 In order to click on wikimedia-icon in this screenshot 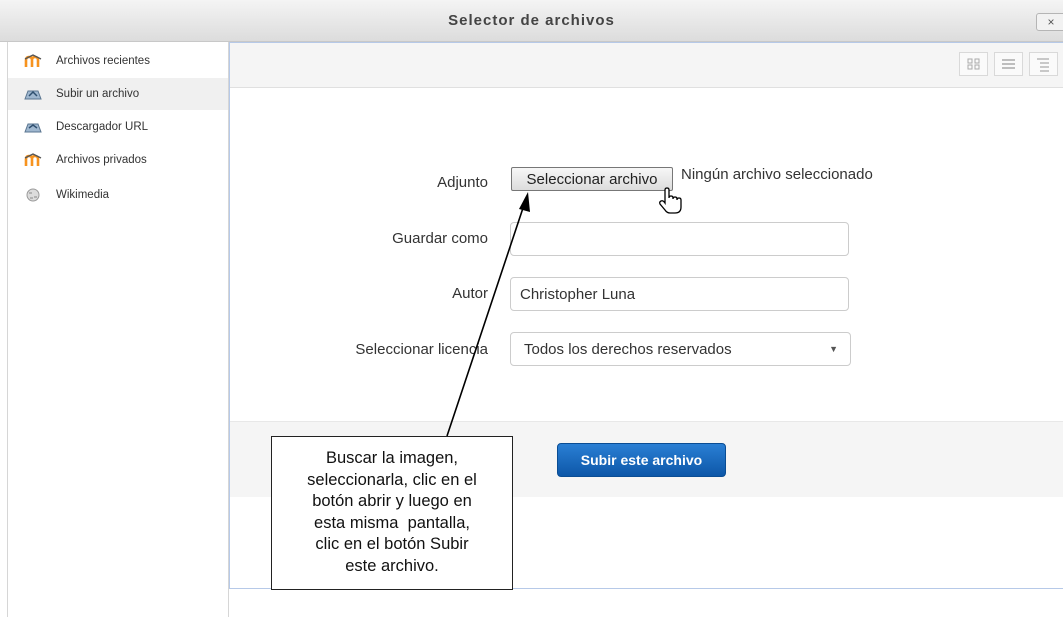, I will do `click(33, 195)`.